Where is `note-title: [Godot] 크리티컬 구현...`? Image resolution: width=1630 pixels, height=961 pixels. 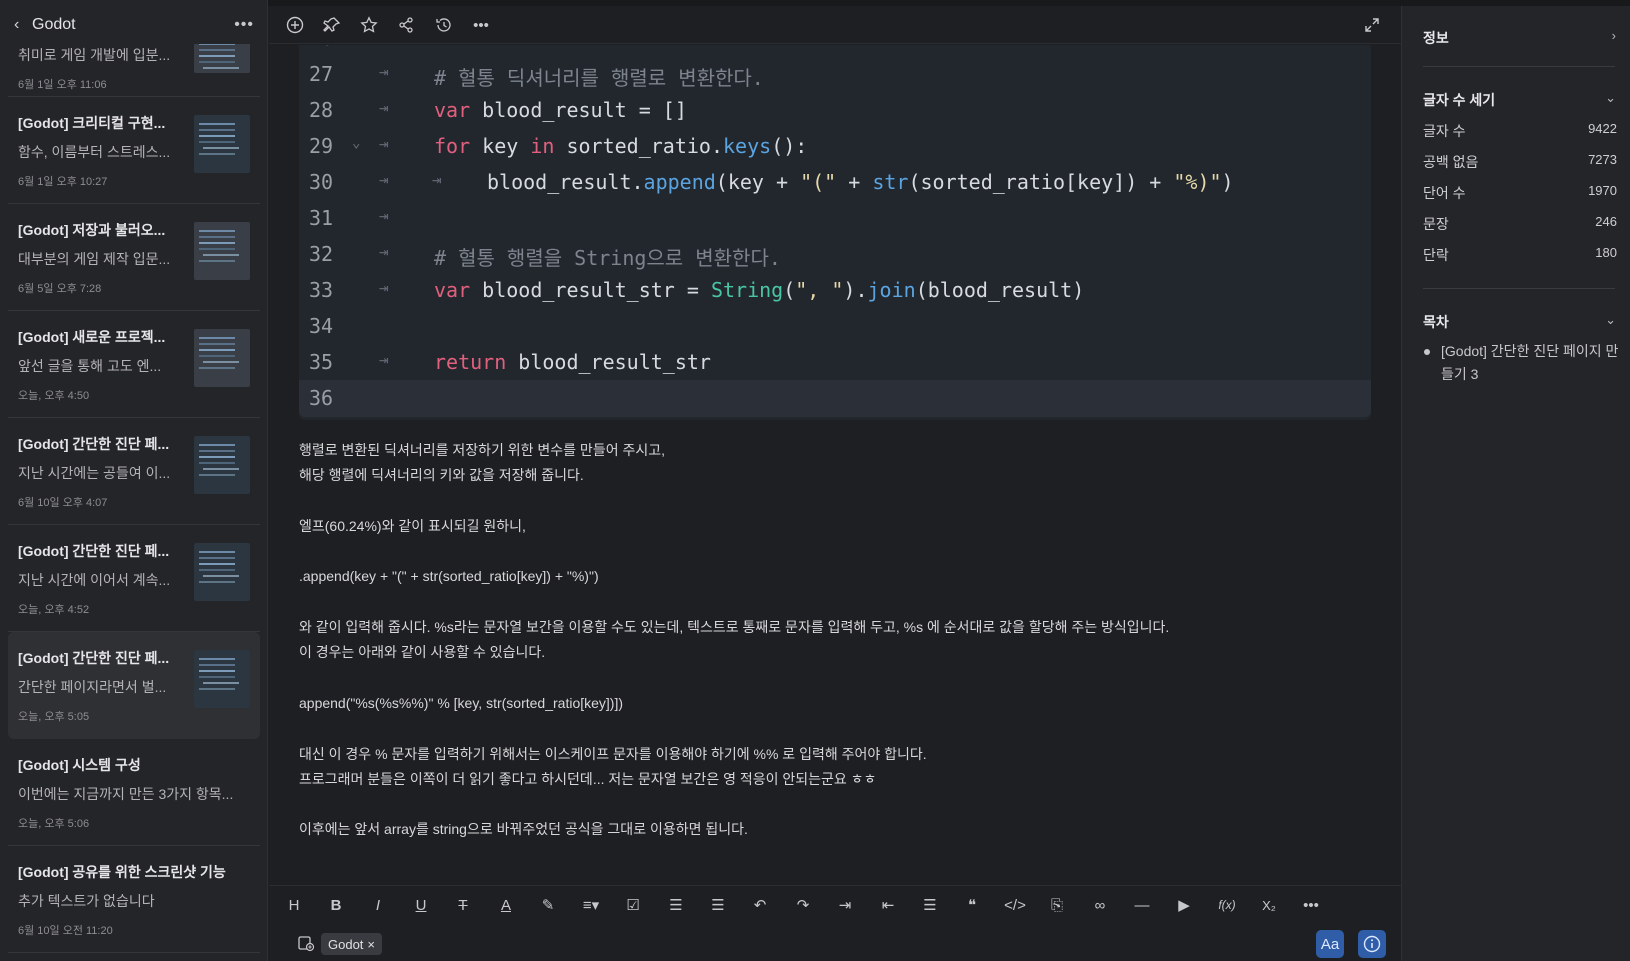 note-title: [Godot] 크리티컬 구현... is located at coordinates (92, 123).